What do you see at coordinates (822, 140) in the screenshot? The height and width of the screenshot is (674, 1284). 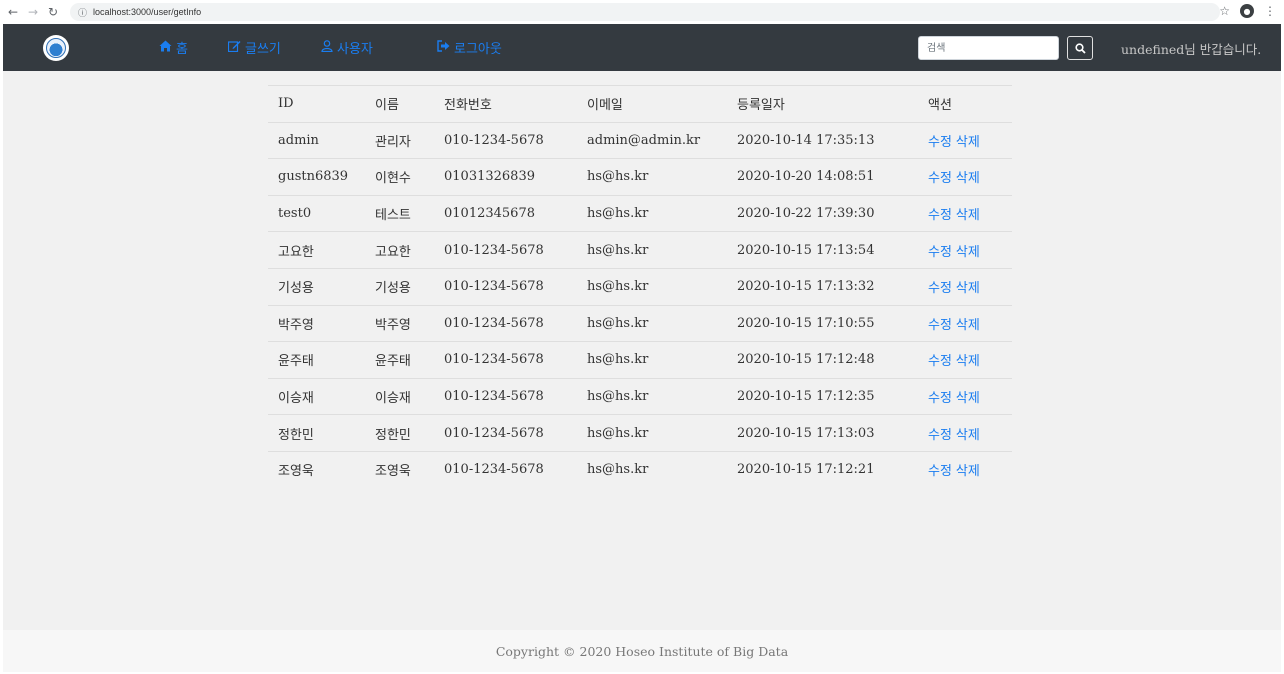 I see `cell-date: 2020-10-14 17:35:13` at bounding box center [822, 140].